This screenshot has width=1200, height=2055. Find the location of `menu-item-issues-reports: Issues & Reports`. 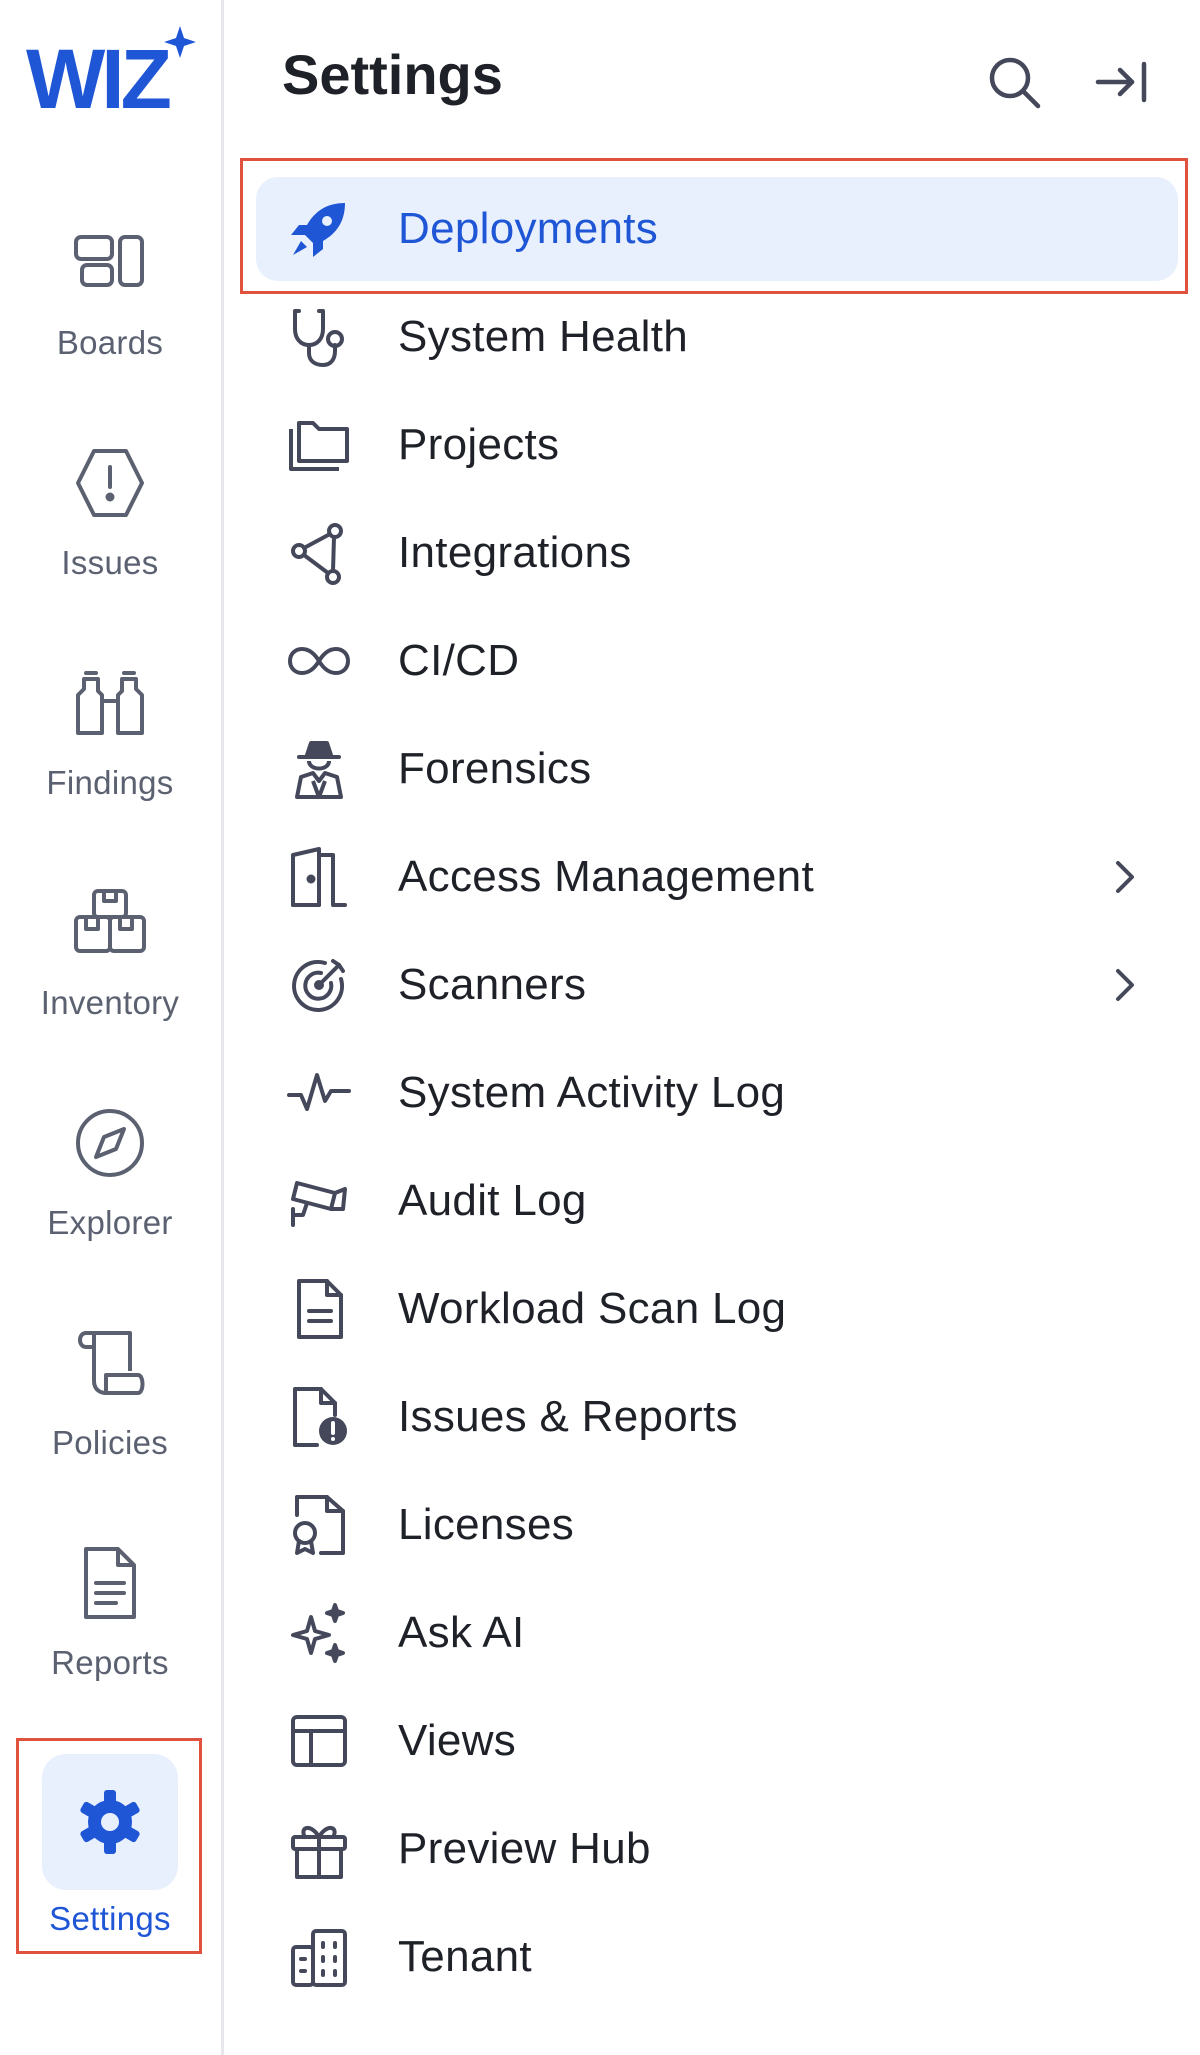

menu-item-issues-reports: Issues & Reports is located at coordinates (717, 1417).